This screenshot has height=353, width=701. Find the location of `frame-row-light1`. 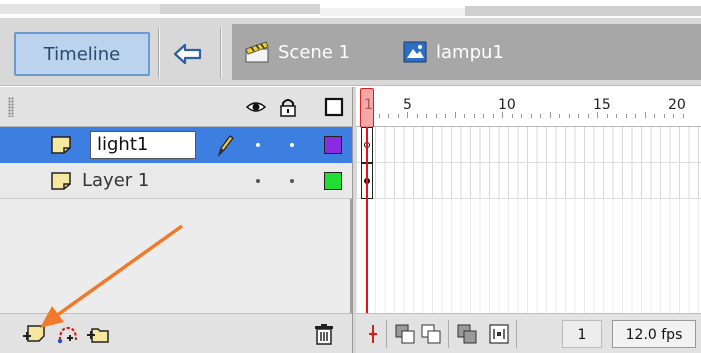

frame-row-light1 is located at coordinates (528, 145).